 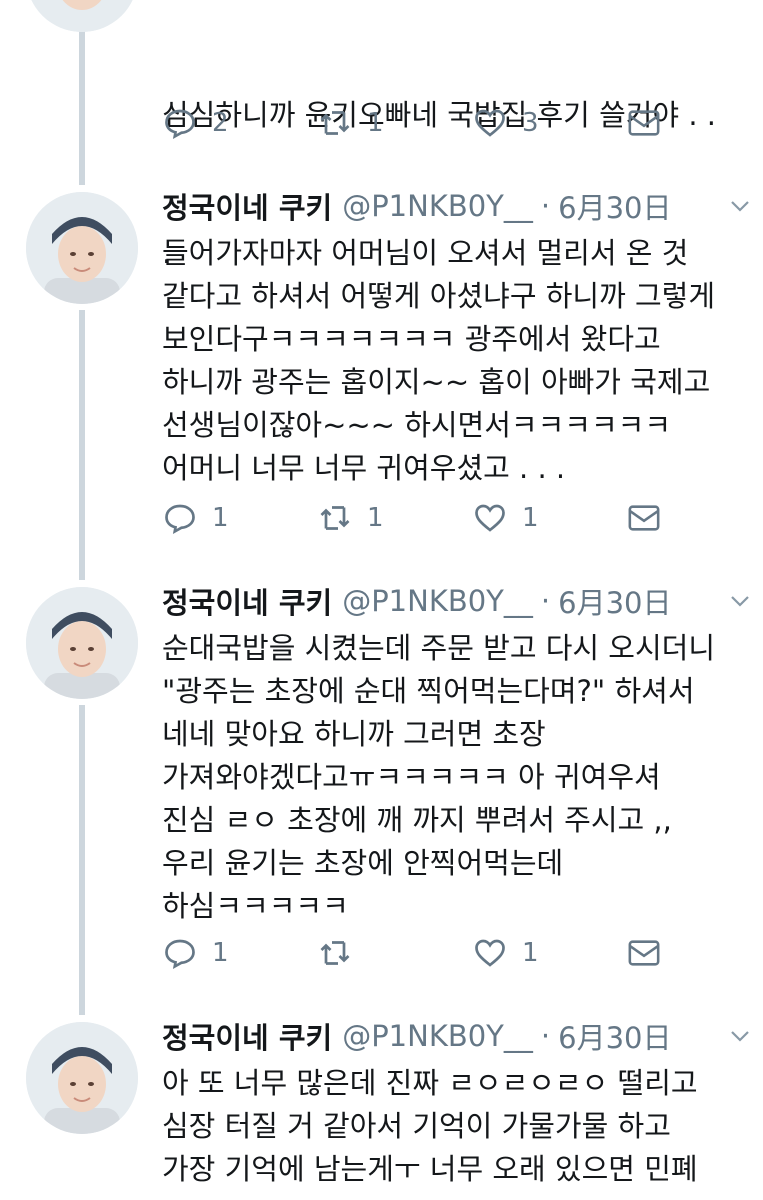 I want to click on reply-count: 2, so click(x=220, y=123).